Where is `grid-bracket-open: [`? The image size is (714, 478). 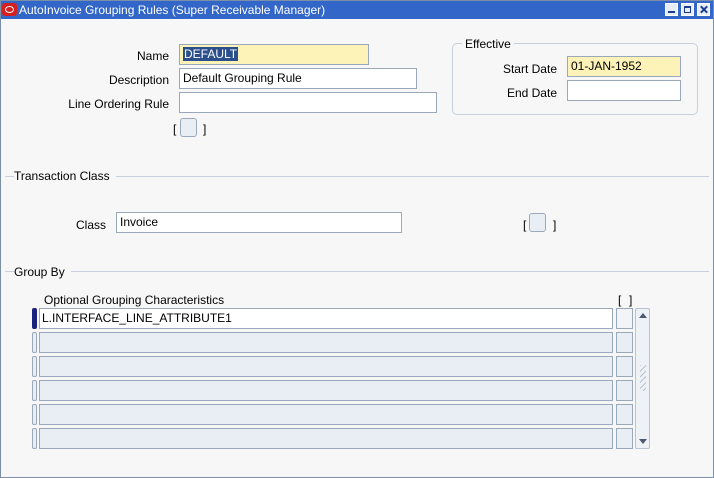
grid-bracket-open: [ is located at coordinates (620, 300).